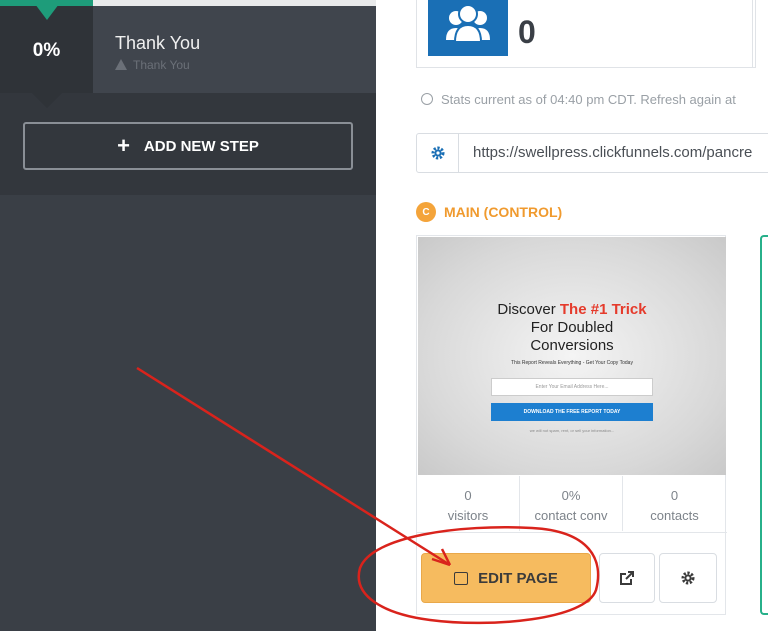  Describe the element at coordinates (572, 345) in the screenshot. I see `preview-headline-line3: Conversions` at that location.